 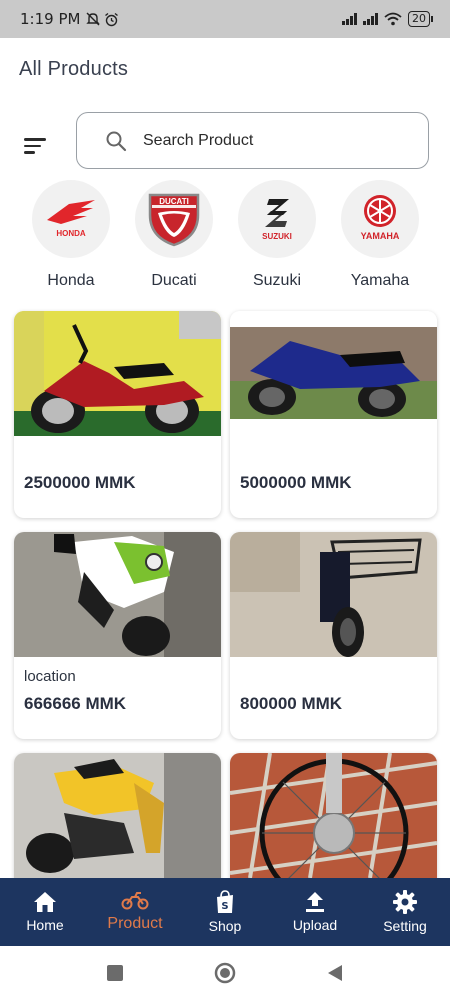 I want to click on nav-label: Upload, so click(x=315, y=925).